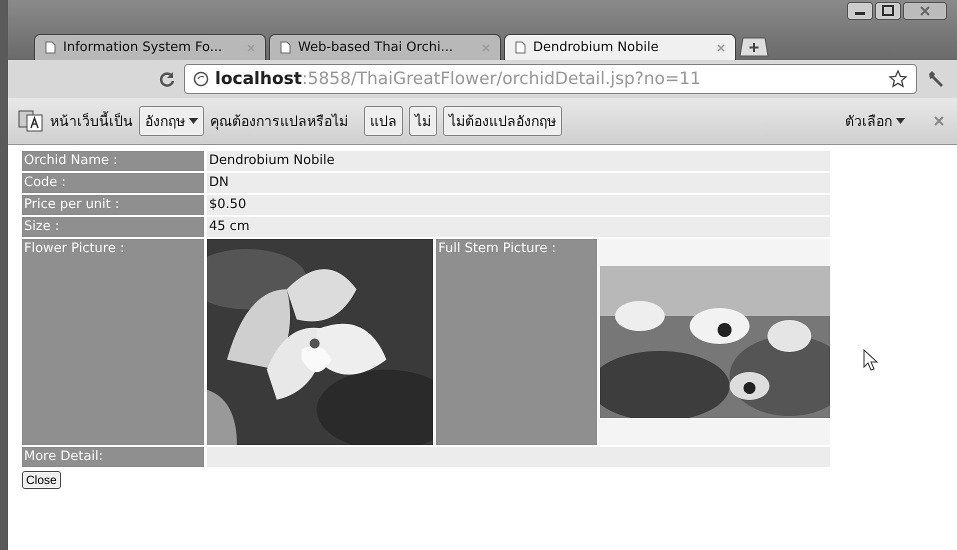 The height and width of the screenshot is (550, 957). I want to click on maximize-icon, so click(888, 11).